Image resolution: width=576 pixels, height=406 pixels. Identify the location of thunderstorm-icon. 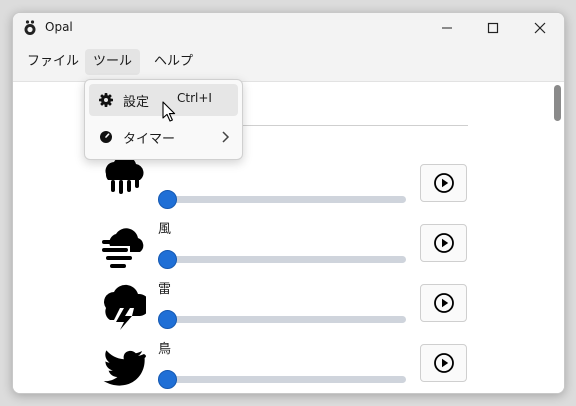
(125, 307).